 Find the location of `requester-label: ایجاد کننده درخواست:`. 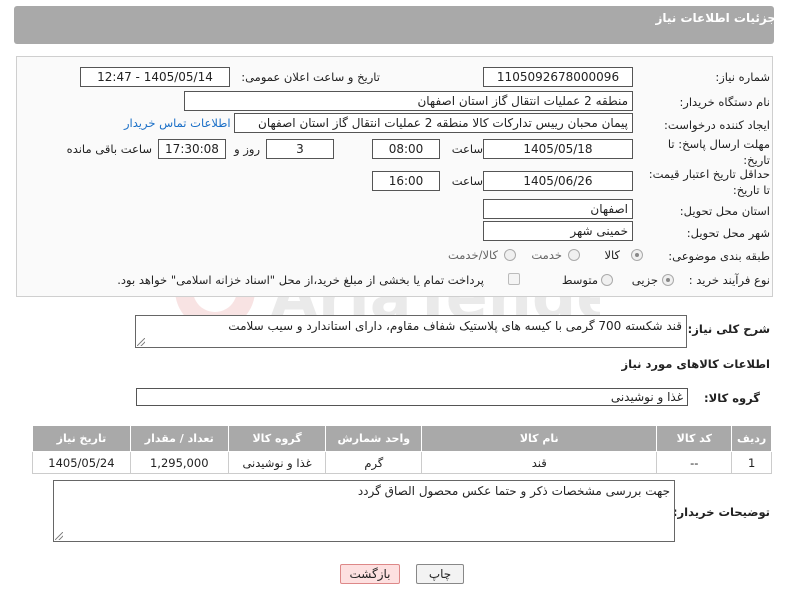

requester-label: ایجاد کننده درخواست: is located at coordinates (717, 125).